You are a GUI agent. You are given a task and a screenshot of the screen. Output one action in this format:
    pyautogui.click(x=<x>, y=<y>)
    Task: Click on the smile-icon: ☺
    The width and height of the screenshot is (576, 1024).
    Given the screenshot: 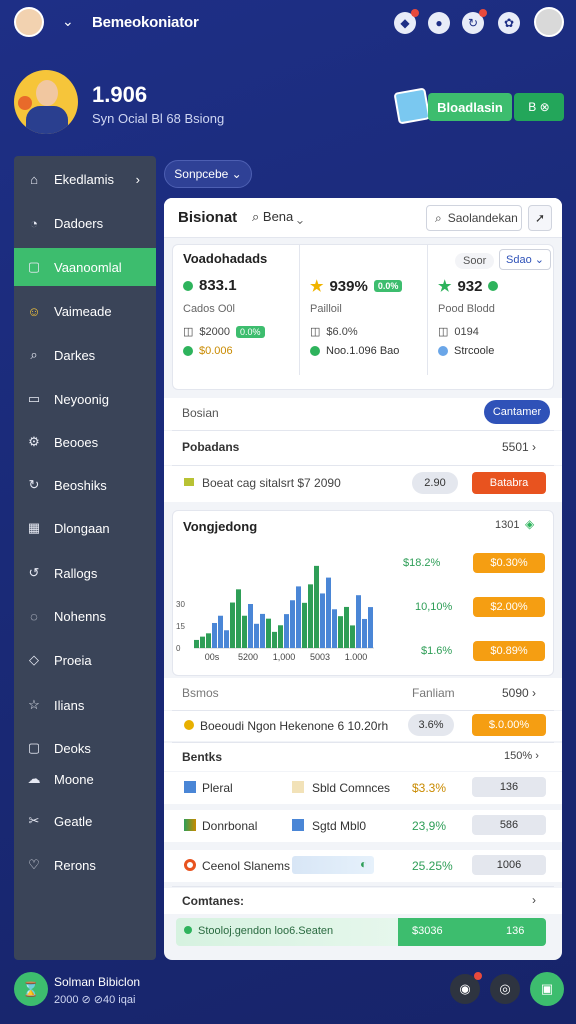 What is the action you would take?
    pyautogui.click(x=34, y=311)
    